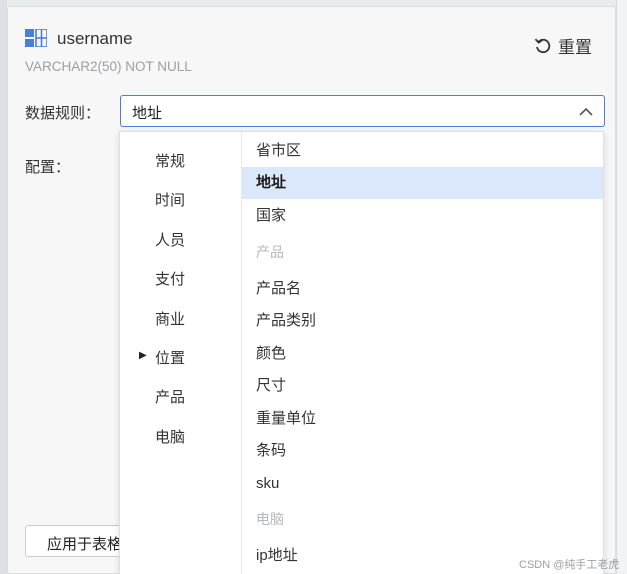  I want to click on option-item: 产品类别, so click(422, 321).